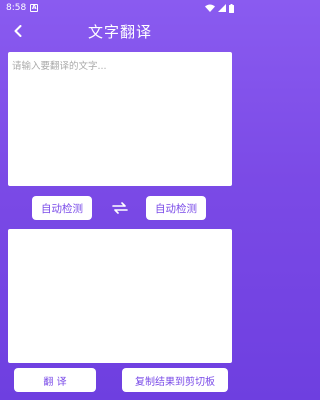  I want to click on app-header: 文字翻译, so click(120, 31).